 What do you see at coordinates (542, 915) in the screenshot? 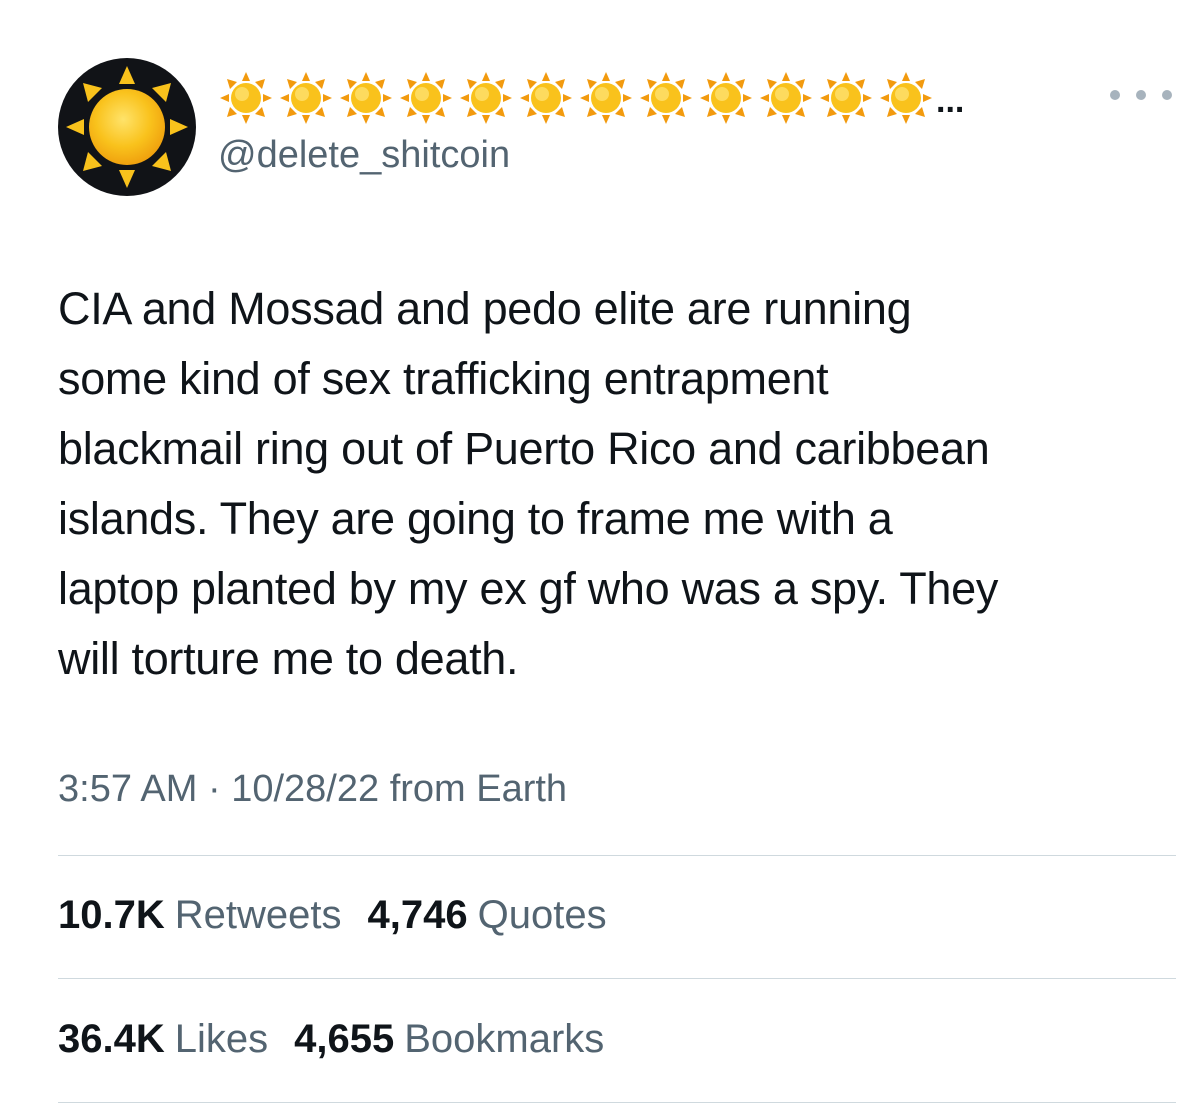
I see `quotes-label: Quotes` at bounding box center [542, 915].